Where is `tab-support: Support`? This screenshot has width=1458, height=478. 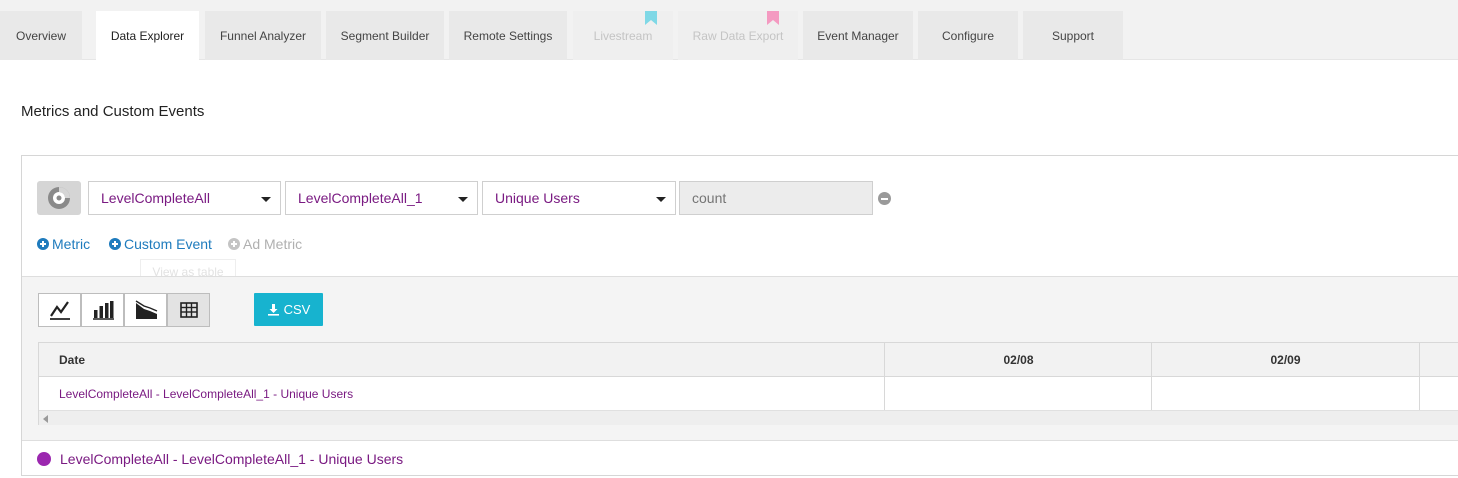 tab-support: Support is located at coordinates (1073, 35).